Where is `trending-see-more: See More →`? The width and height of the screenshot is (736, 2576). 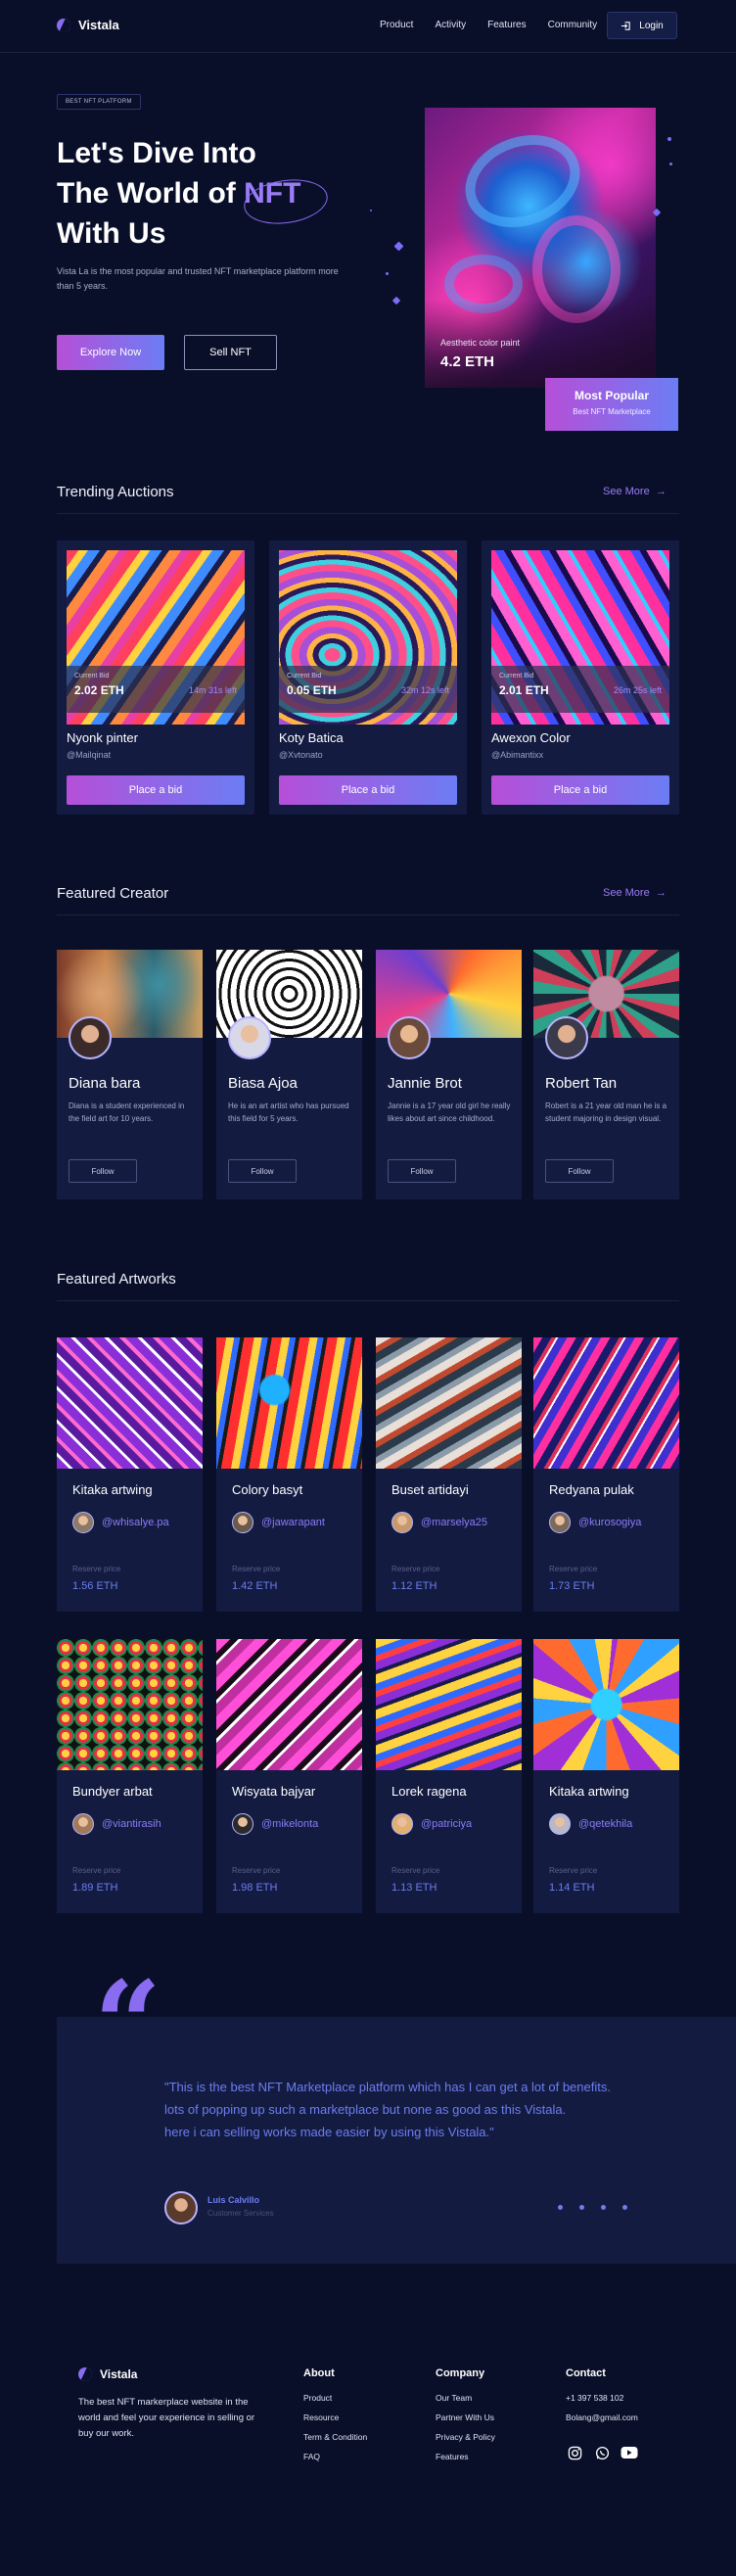
trending-see-more: See More → is located at coordinates (635, 492).